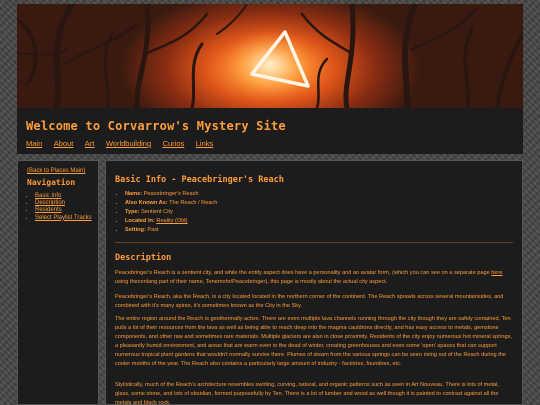  I want to click on sidebar-link-playlist-tracks: Select Playlist Tracks, so click(63, 218).